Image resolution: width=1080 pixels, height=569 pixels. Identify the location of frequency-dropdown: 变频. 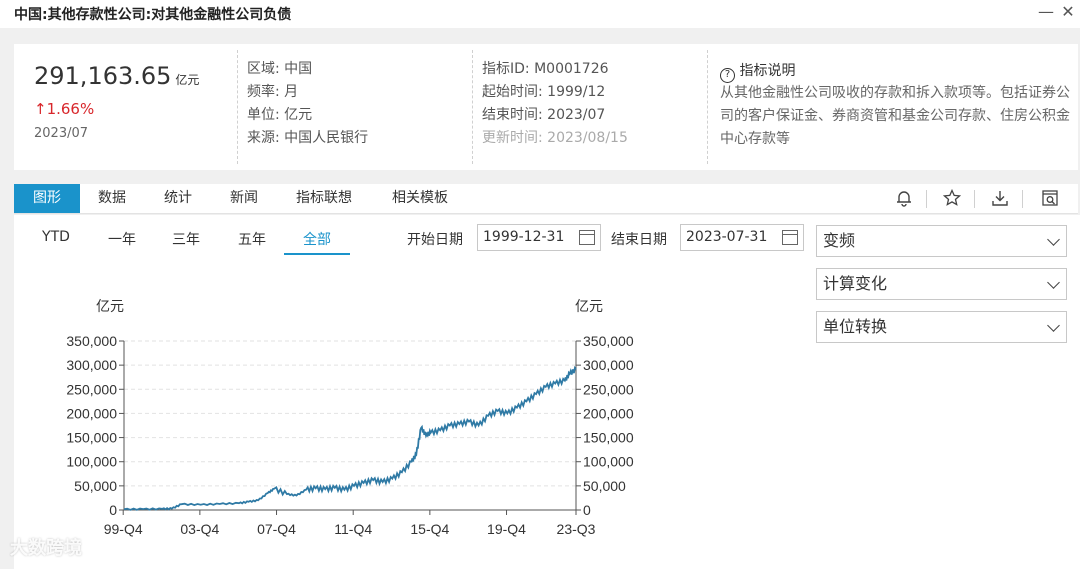
(941, 241).